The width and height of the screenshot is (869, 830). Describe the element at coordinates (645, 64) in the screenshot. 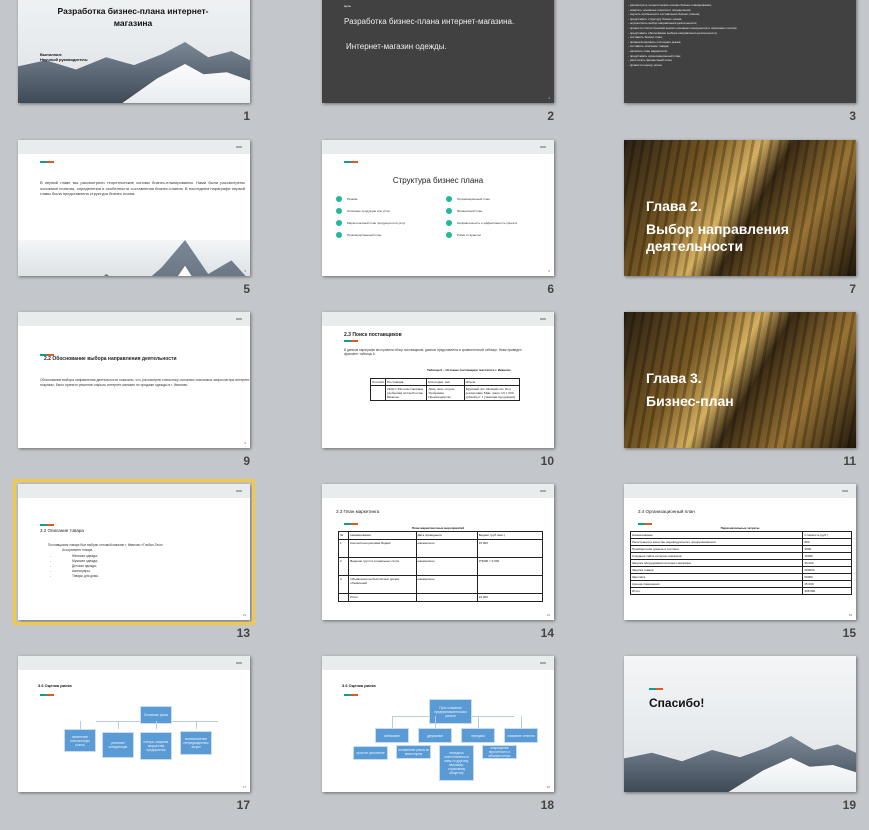

I see `list-item: - провести оценку риска.` at that location.